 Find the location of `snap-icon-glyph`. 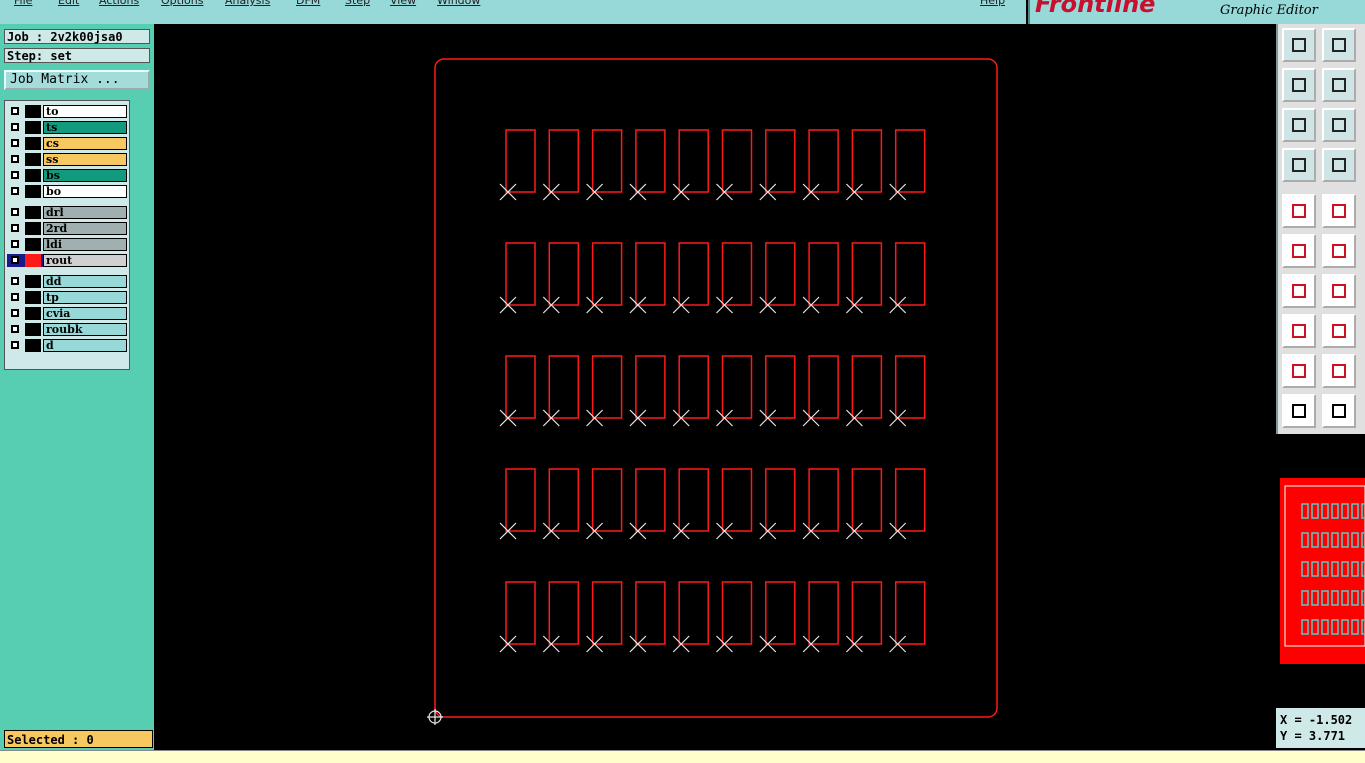

snap-icon-glyph is located at coordinates (1339, 251).